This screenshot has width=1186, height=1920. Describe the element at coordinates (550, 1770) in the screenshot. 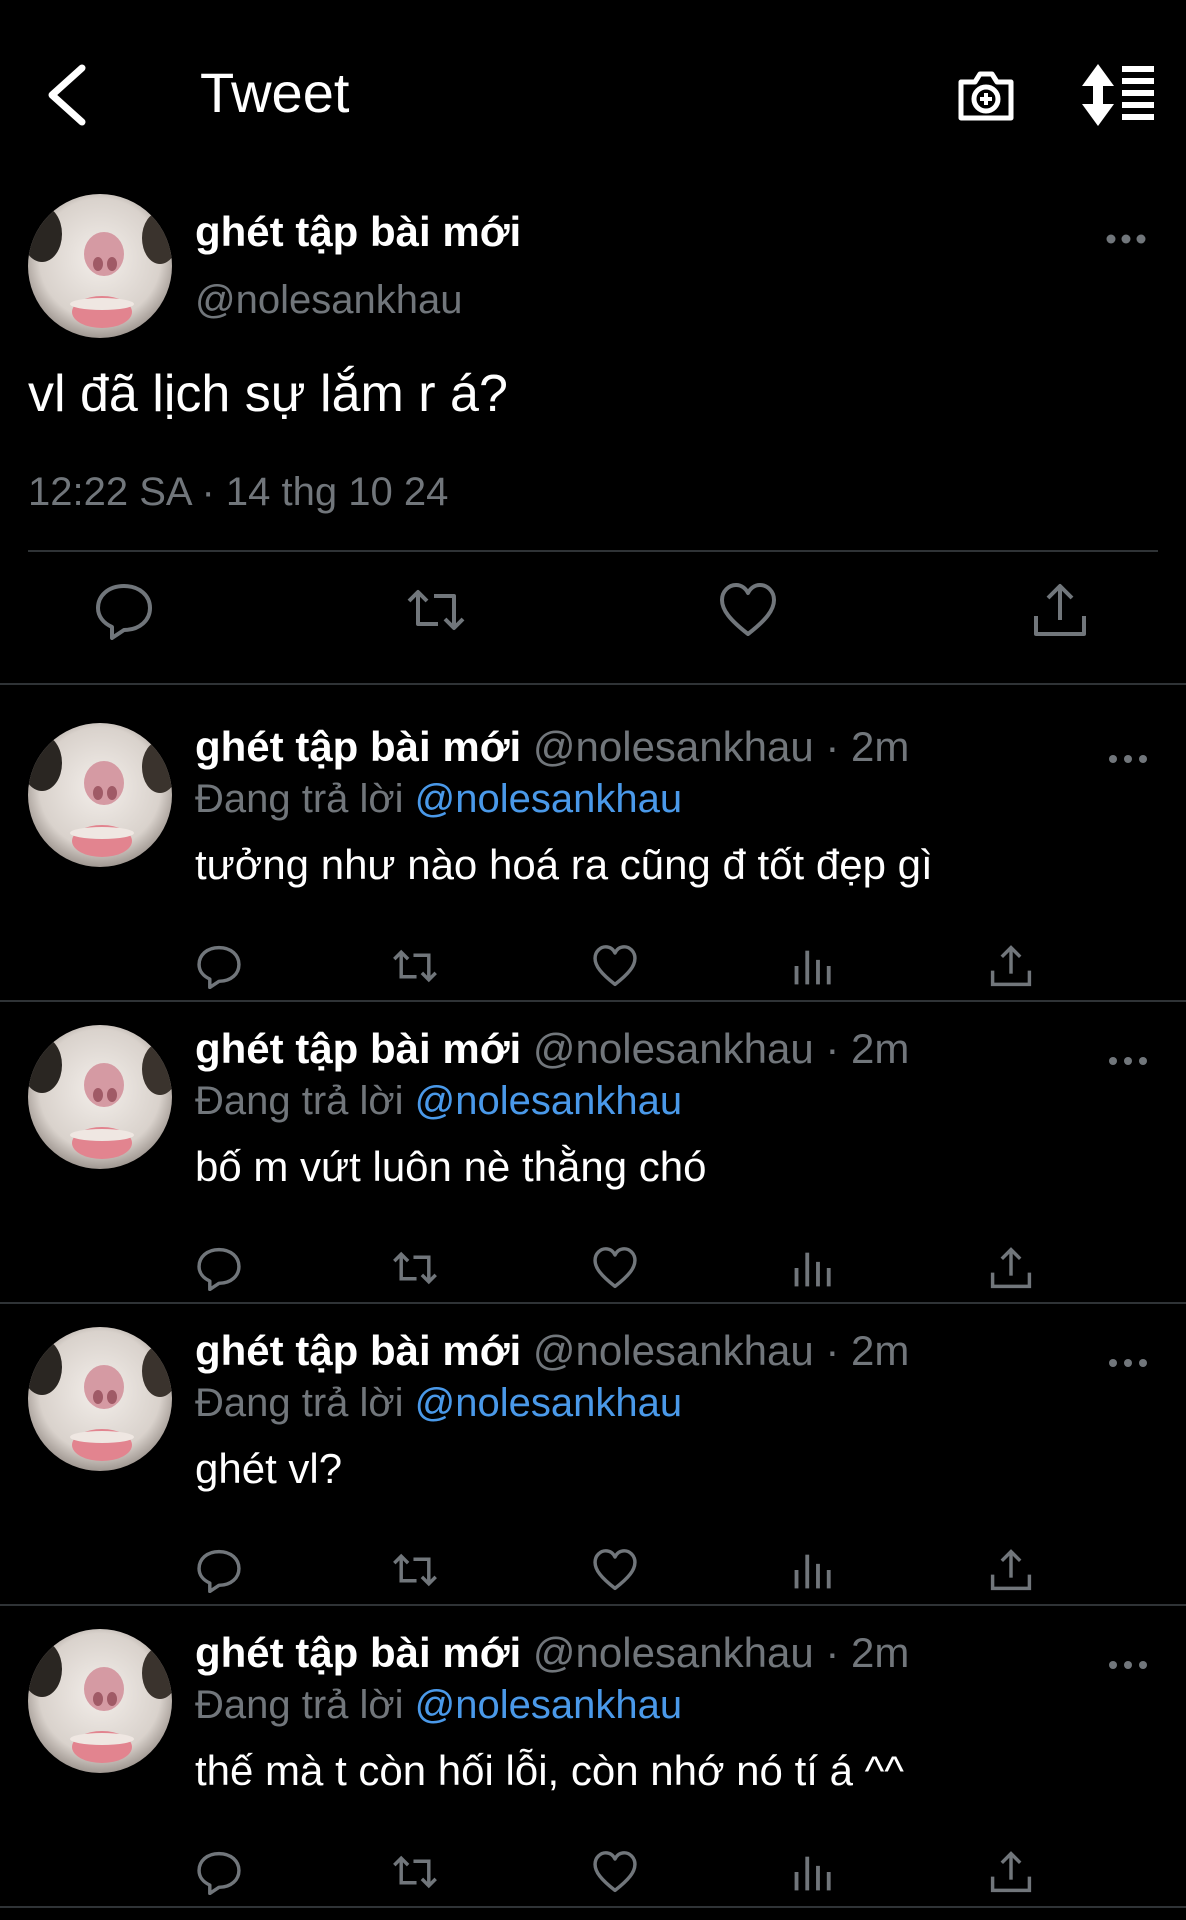

I see `reply-text: thế mà t còn hối lỗi, còn nhớ nó tí á ^^` at that location.